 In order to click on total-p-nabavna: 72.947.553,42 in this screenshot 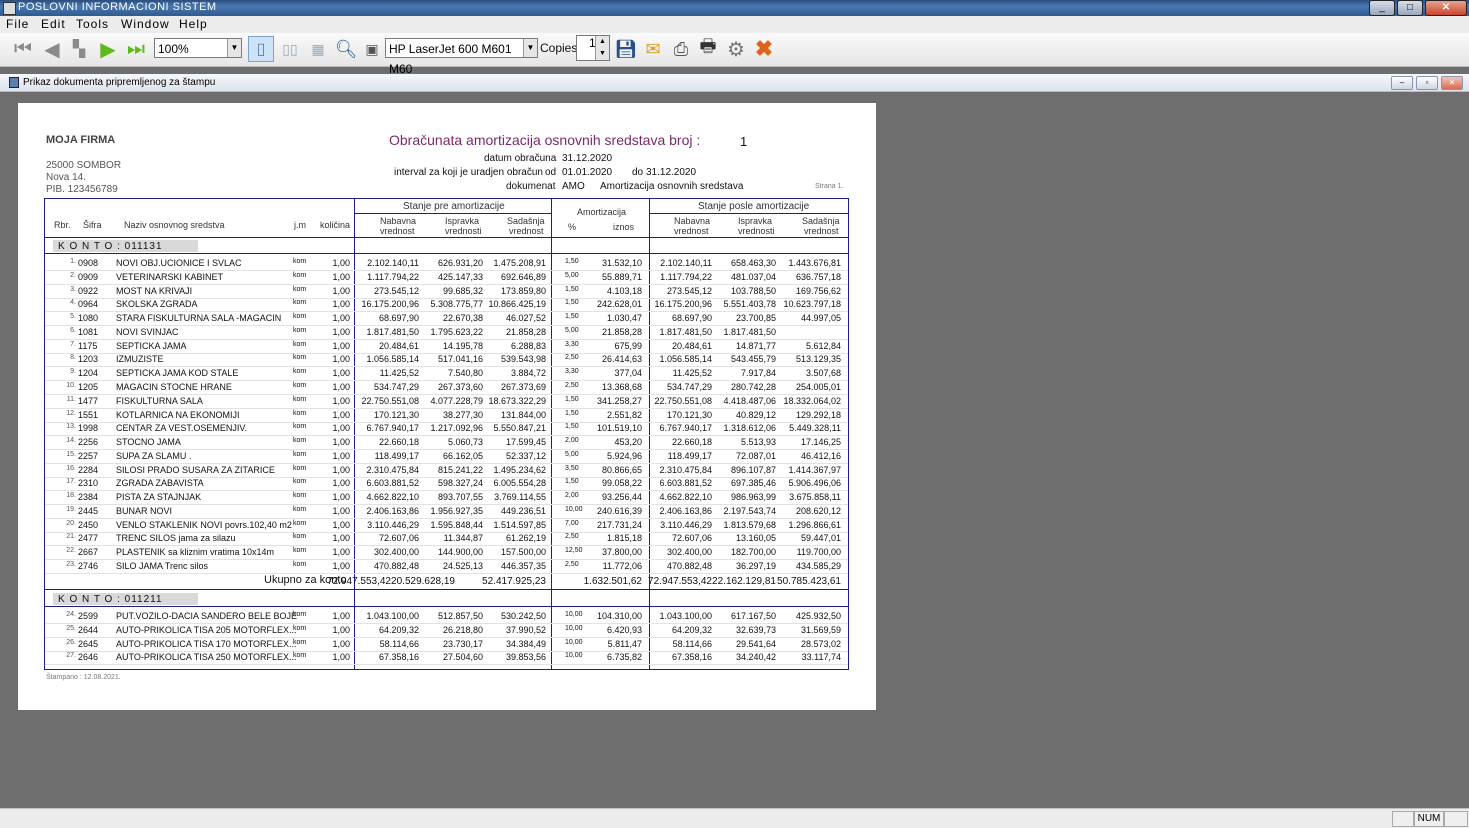, I will do `click(680, 581)`.